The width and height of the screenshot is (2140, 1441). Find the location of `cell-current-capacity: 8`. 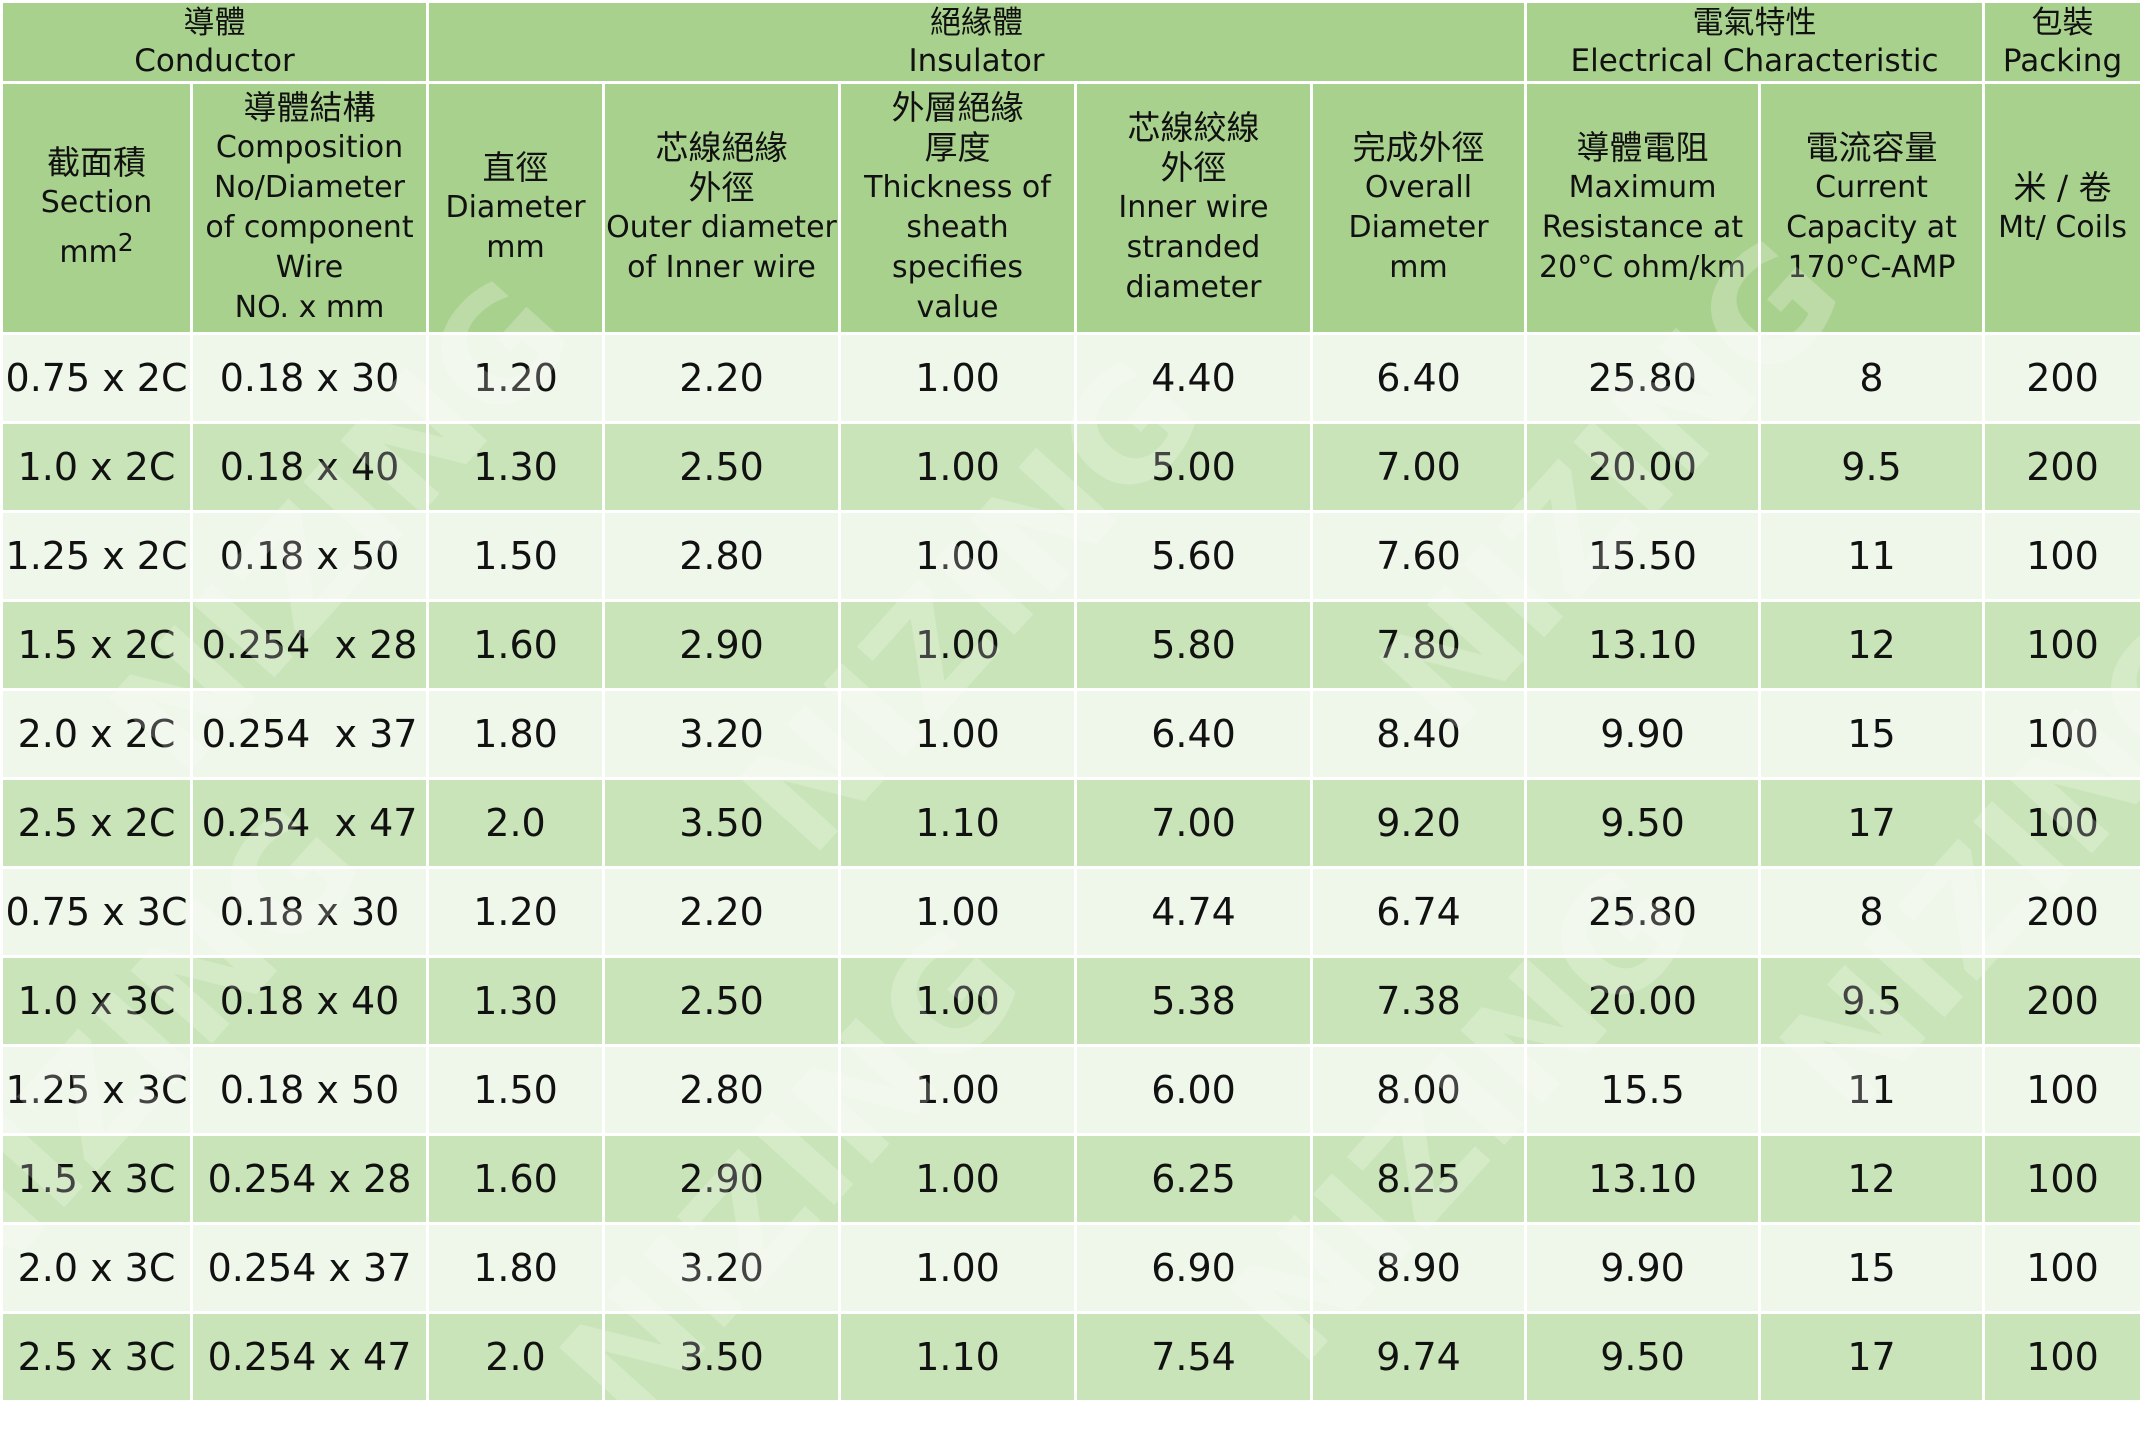

cell-current-capacity: 8 is located at coordinates (1872, 912).